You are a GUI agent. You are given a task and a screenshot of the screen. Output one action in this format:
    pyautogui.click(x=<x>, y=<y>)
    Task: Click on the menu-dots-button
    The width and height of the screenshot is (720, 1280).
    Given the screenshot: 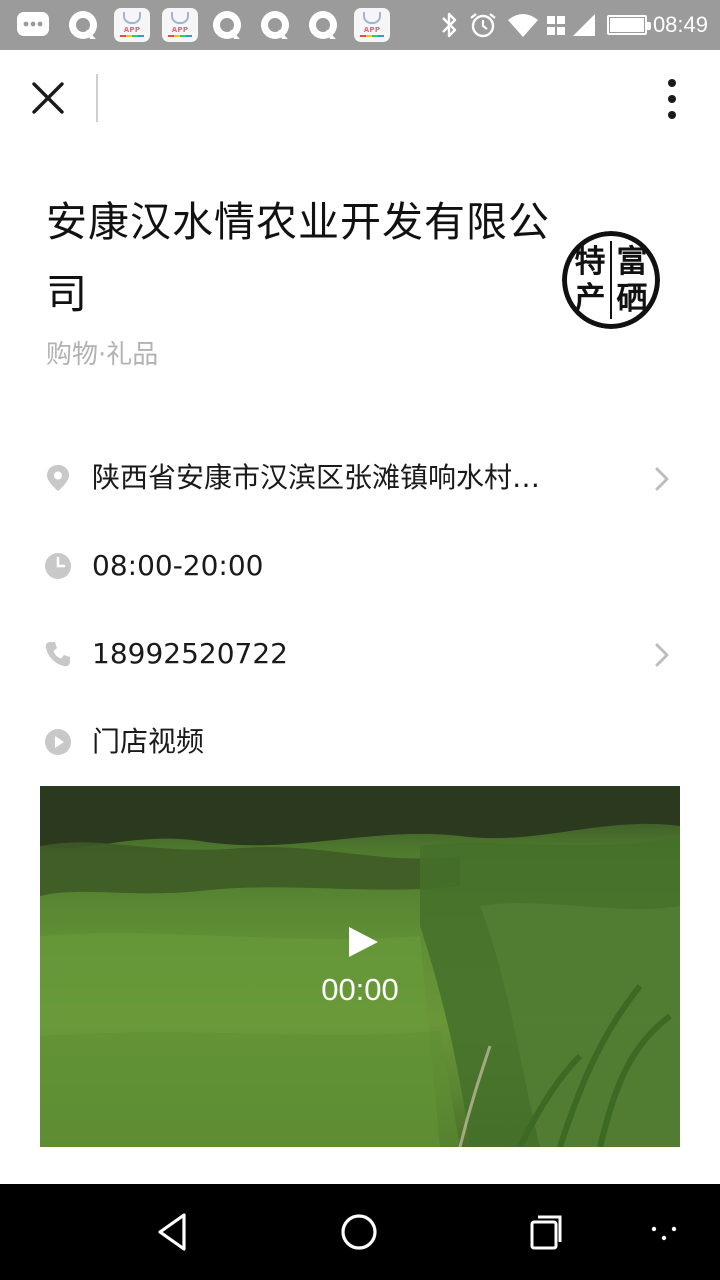 What is the action you would take?
    pyautogui.click(x=664, y=1232)
    